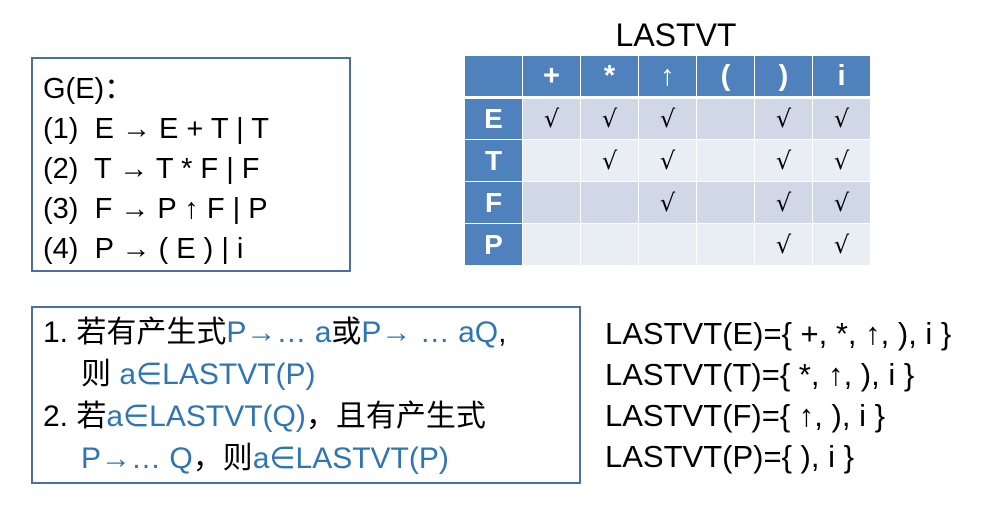 The height and width of the screenshot is (509, 999). What do you see at coordinates (206, 416) in the screenshot?
I see `rule-2-condition: a∈LASTVT(Q)` at bounding box center [206, 416].